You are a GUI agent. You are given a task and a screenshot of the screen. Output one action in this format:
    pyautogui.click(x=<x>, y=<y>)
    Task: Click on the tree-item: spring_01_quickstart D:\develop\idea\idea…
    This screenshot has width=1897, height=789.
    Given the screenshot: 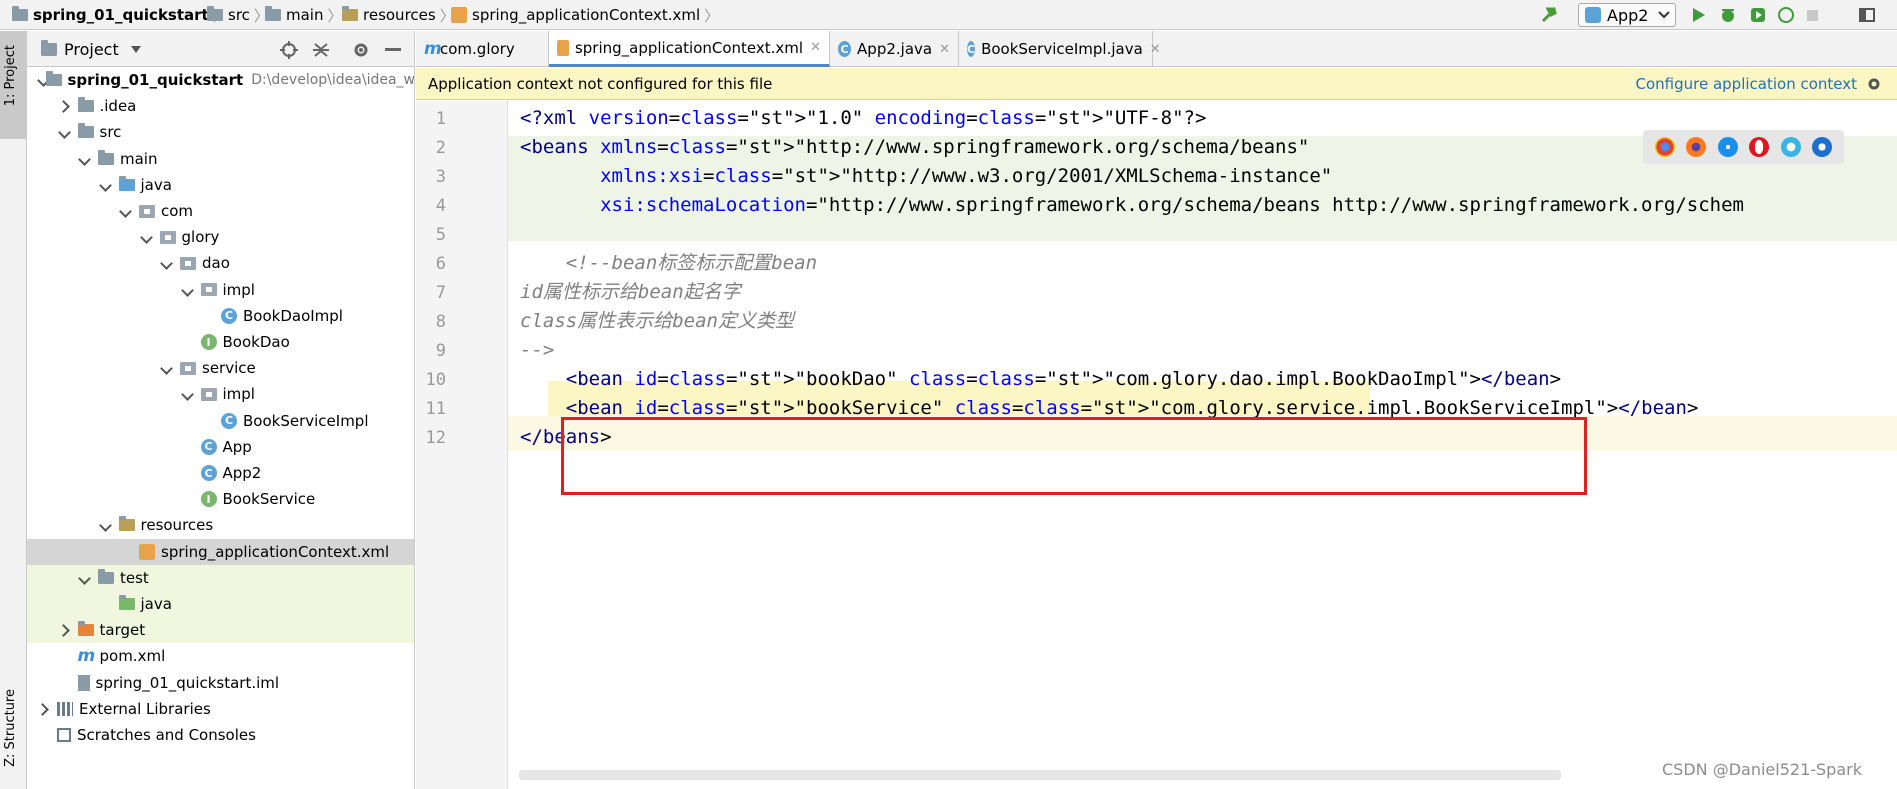 What is the action you would take?
    pyautogui.click(x=220, y=80)
    